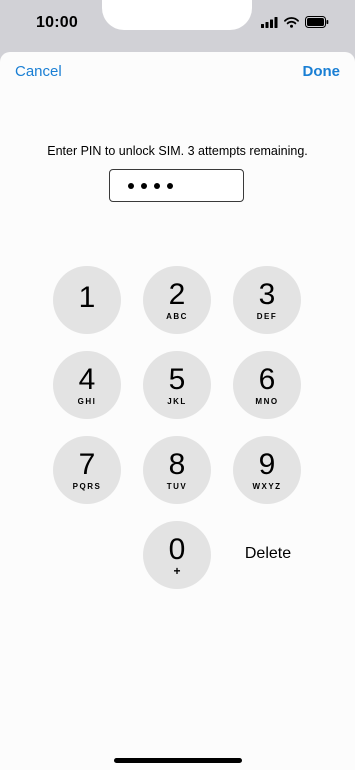 The height and width of the screenshot is (770, 355). Describe the element at coordinates (177, 379) in the screenshot. I see `key-digit: 5` at that location.